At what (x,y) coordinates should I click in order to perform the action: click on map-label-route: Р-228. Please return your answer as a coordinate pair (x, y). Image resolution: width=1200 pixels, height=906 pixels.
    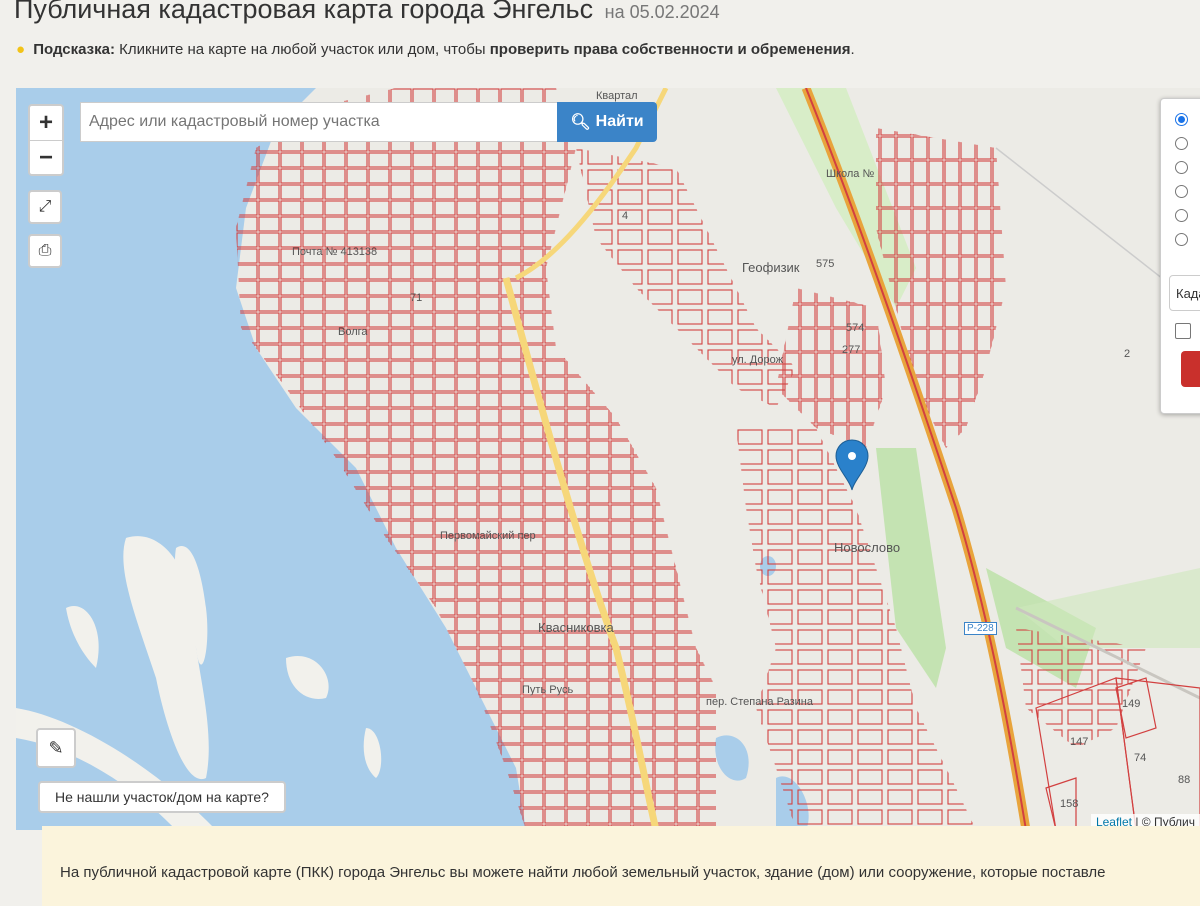
    Looking at the image, I should click on (980, 628).